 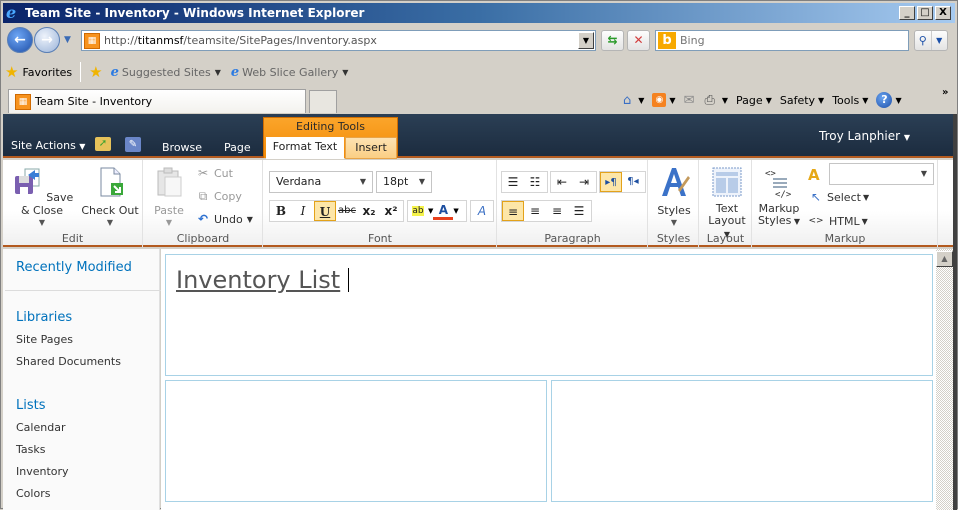 What do you see at coordinates (48, 145) in the screenshot?
I see `site-actions-menu: Site Actions ▼` at bounding box center [48, 145].